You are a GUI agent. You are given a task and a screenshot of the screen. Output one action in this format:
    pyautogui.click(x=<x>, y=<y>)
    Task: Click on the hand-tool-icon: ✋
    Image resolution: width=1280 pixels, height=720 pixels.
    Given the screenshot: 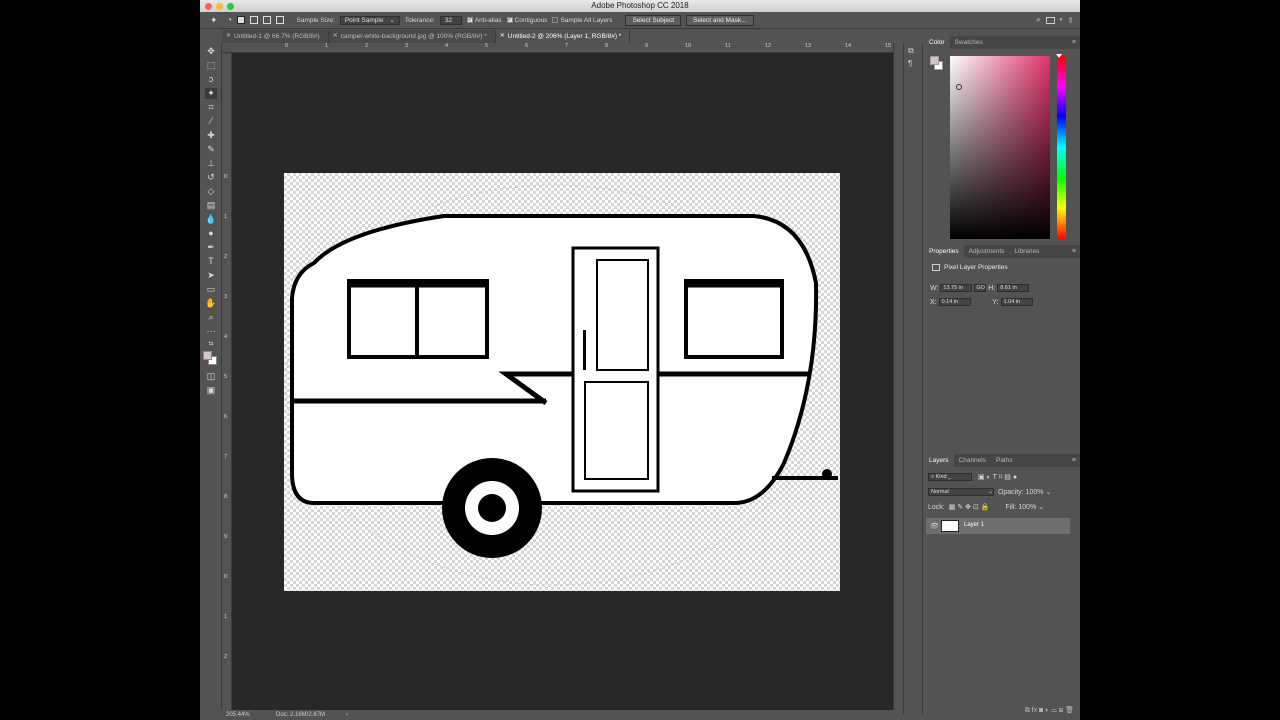 What is the action you would take?
    pyautogui.click(x=211, y=303)
    